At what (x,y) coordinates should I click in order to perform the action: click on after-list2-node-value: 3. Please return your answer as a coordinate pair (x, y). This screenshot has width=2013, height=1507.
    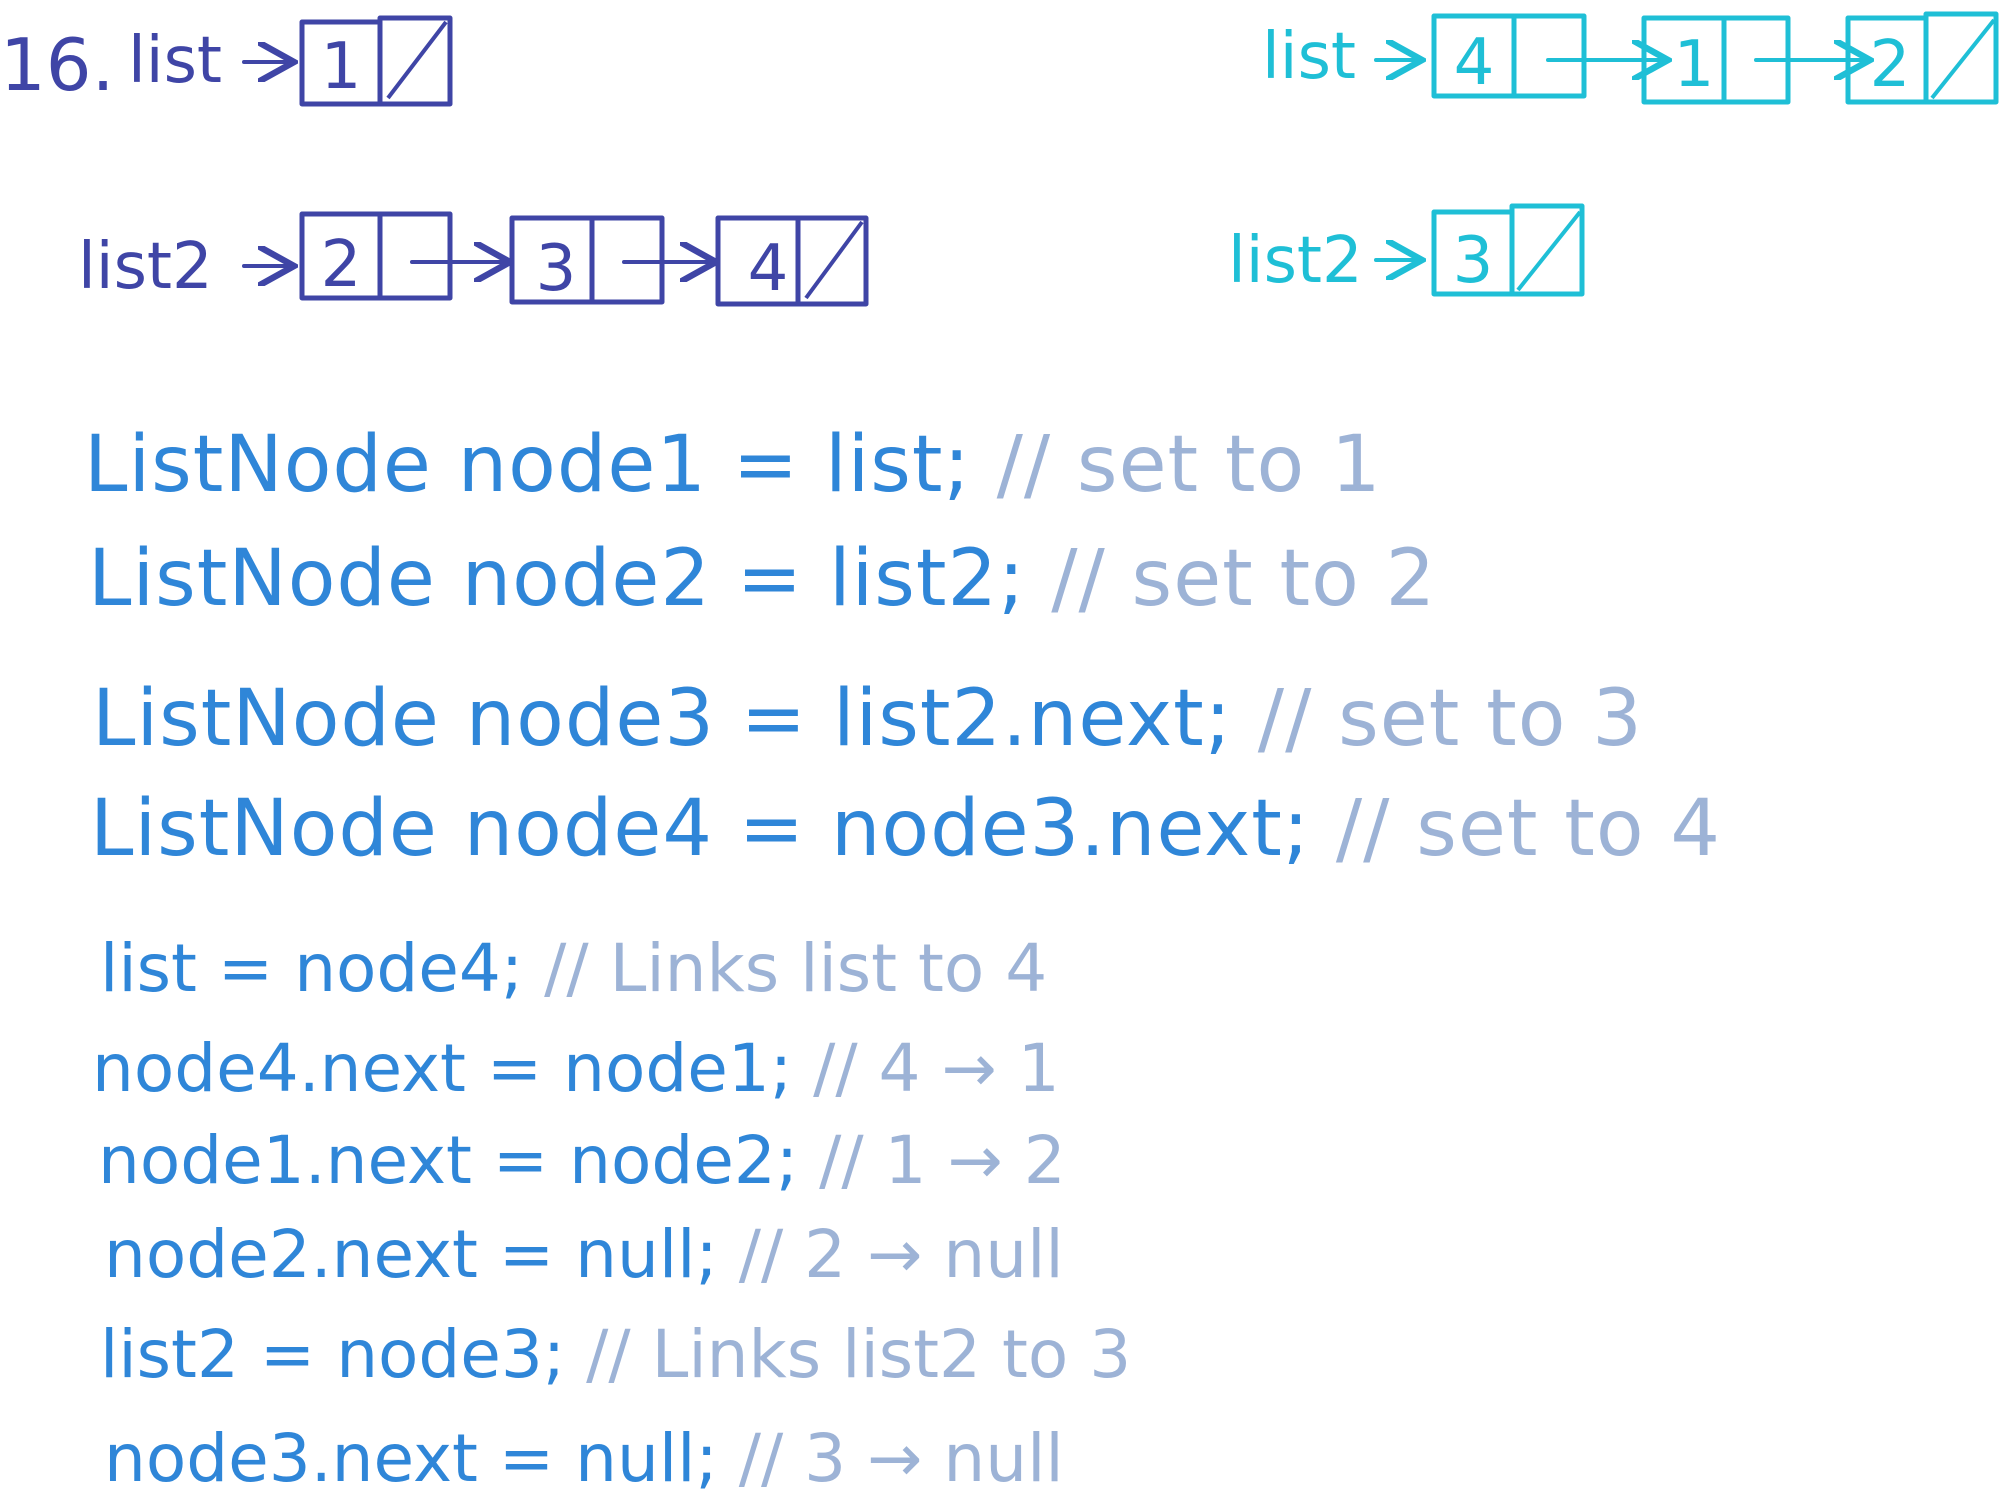
    Looking at the image, I should click on (1473, 261).